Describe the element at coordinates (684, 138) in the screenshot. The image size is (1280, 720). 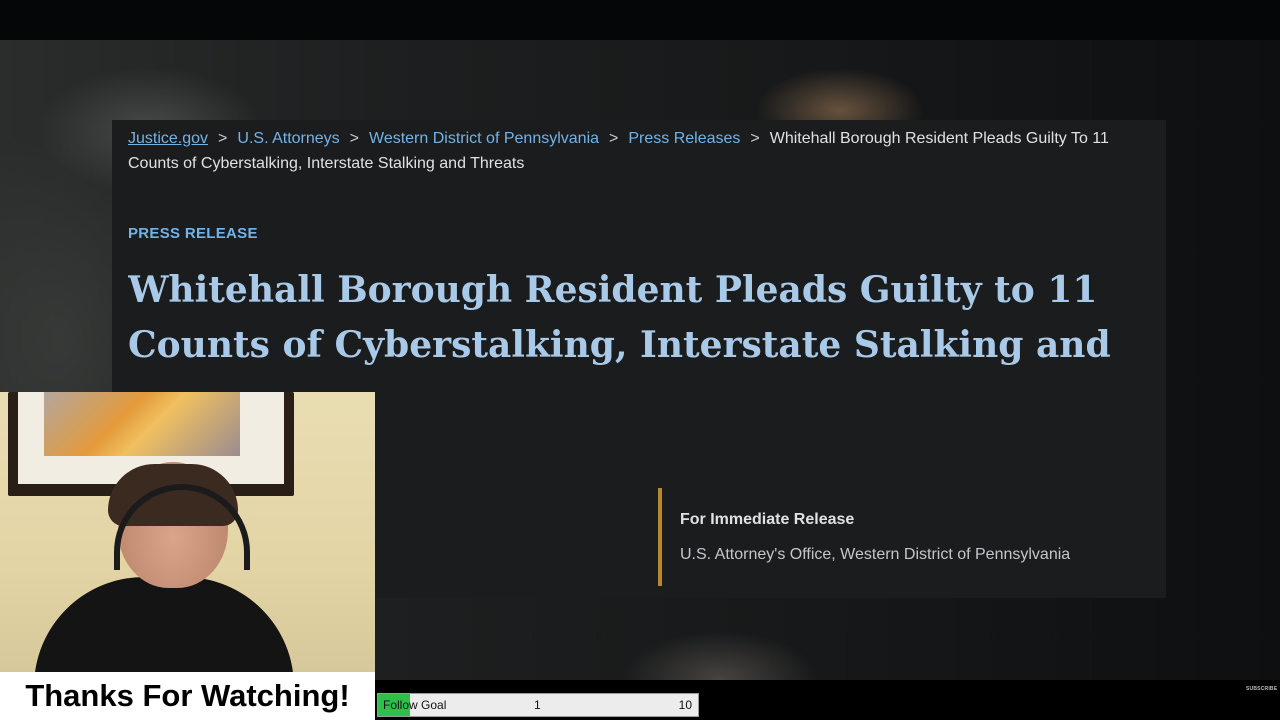
I see `breadcrumb-press-releases: Press Releases` at that location.